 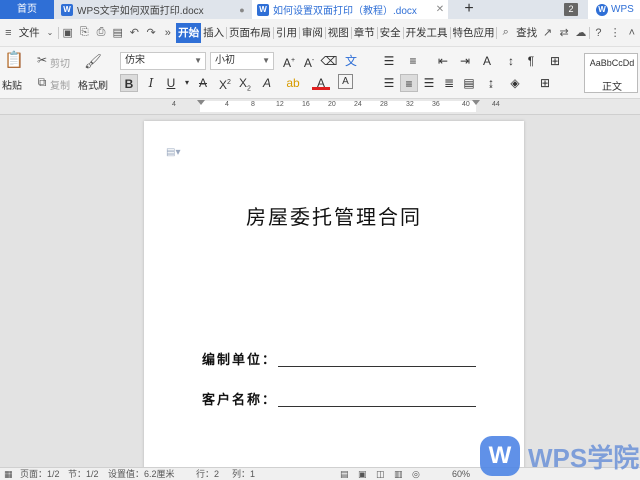 I want to click on search-button: 查找, so click(x=526, y=33).